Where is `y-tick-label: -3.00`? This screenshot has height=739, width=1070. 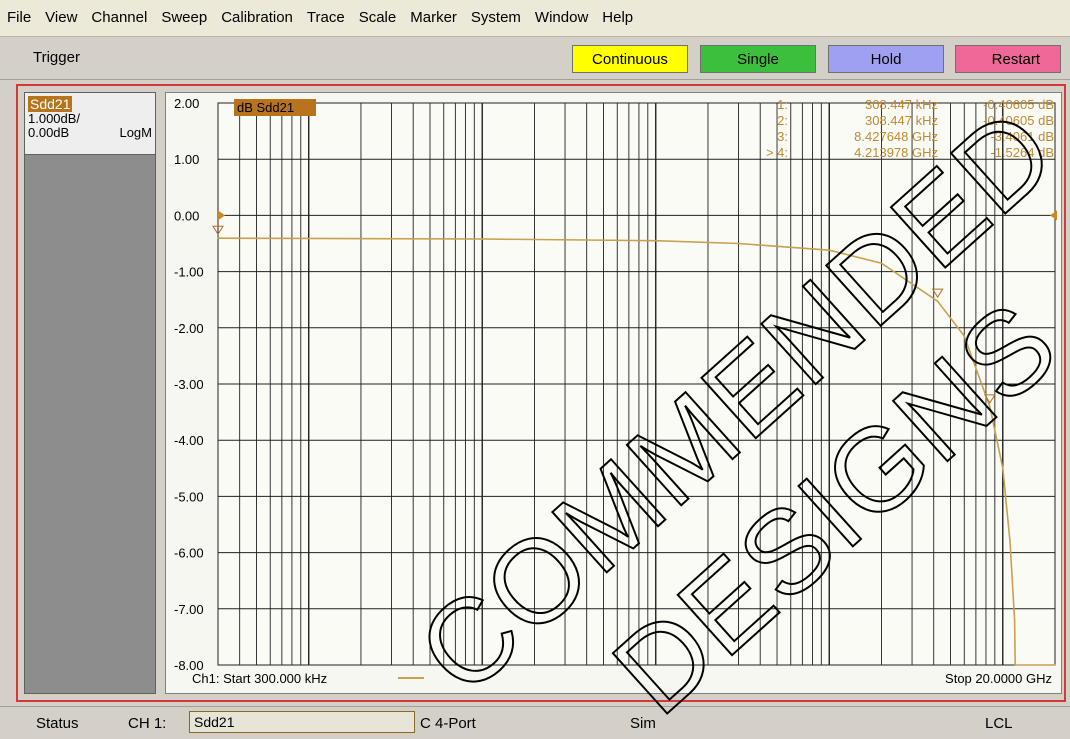 y-tick-label: -3.00 is located at coordinates (189, 384).